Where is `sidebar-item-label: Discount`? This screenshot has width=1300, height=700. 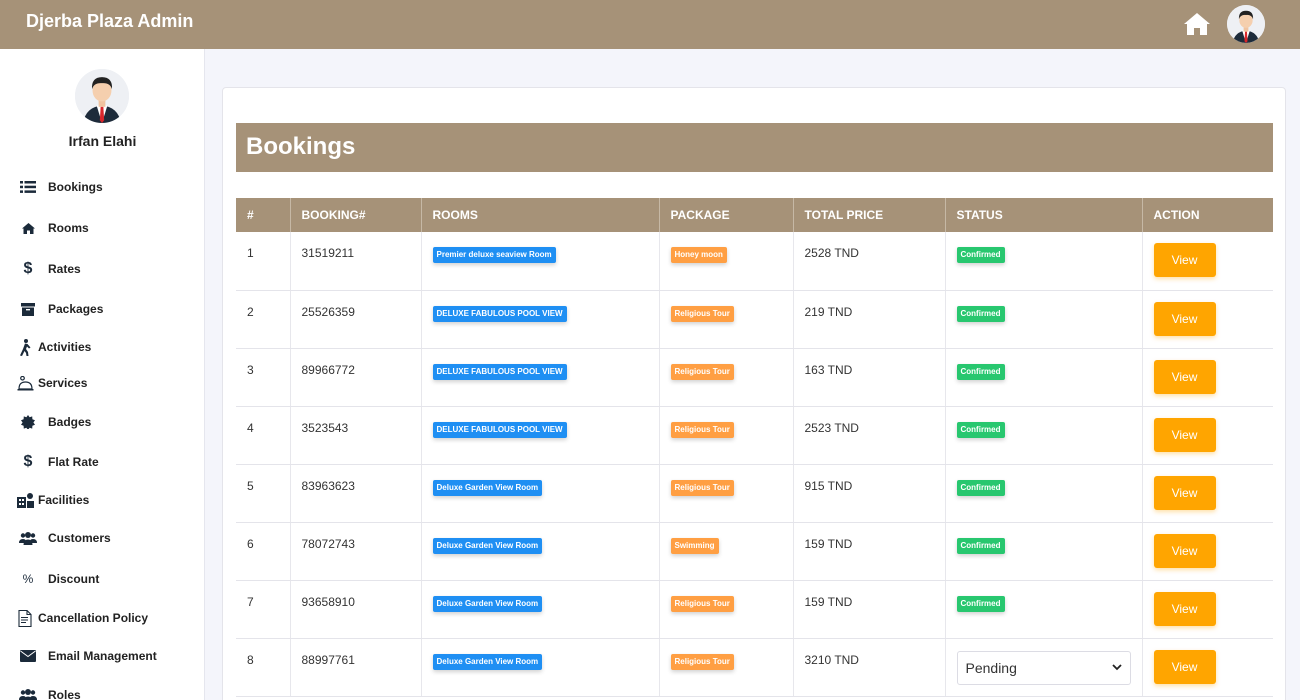
sidebar-item-label: Discount is located at coordinates (74, 579).